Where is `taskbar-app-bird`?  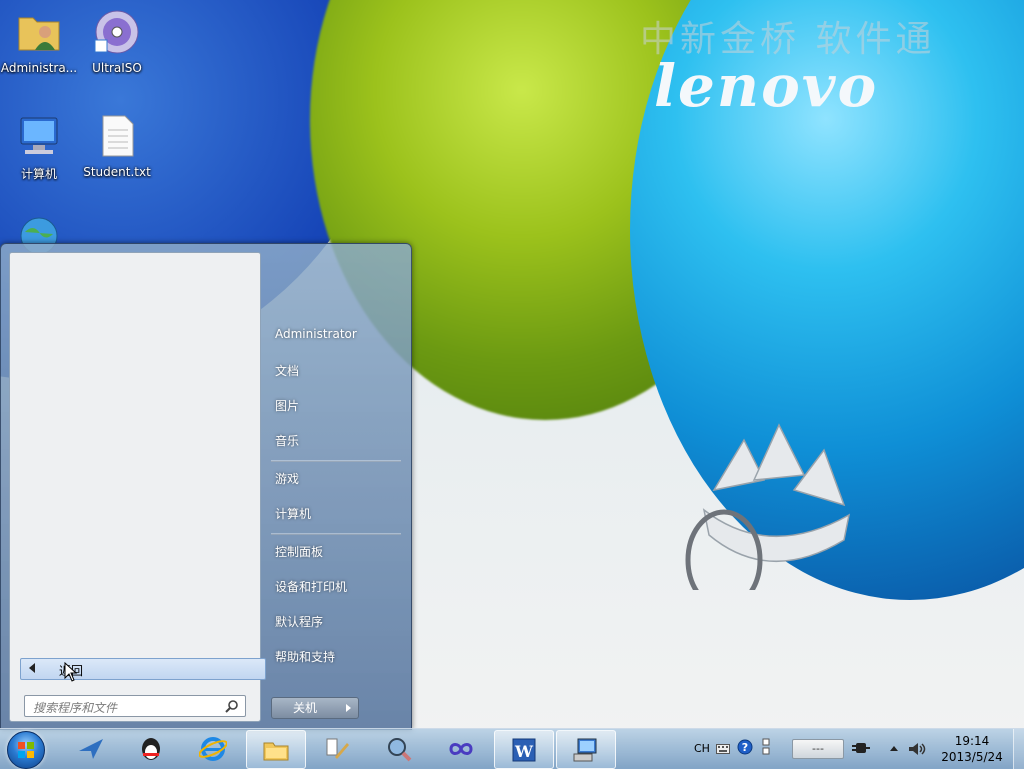 taskbar-app-bird is located at coordinates (91, 748).